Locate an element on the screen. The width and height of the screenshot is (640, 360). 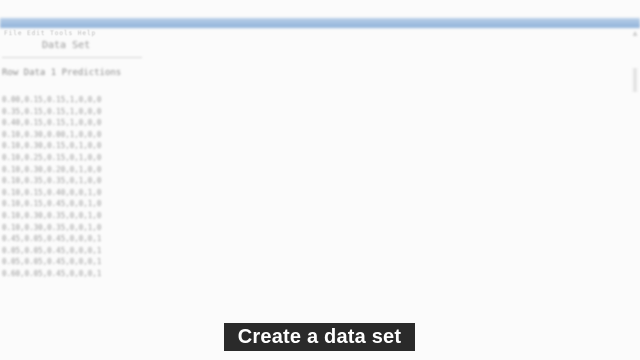
data-row: 0.10,0.30,0.20,0,1,0,0 is located at coordinates (52, 169).